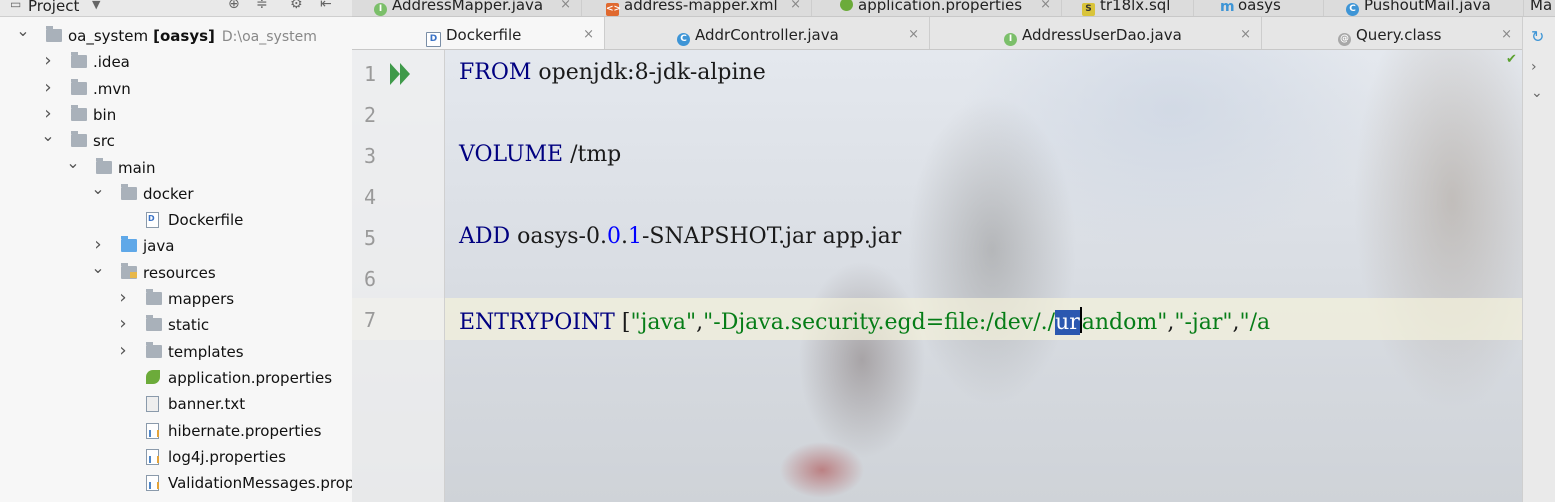 This screenshot has width=1555, height=502. I want to click on tree-item-name: oa_system, so click(108, 36).